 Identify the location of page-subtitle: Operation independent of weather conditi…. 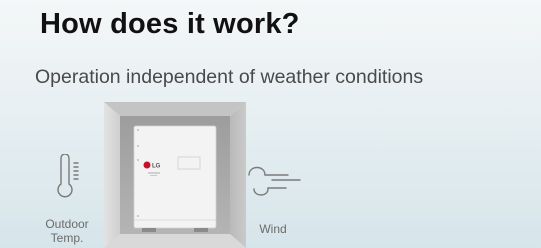
(229, 77).